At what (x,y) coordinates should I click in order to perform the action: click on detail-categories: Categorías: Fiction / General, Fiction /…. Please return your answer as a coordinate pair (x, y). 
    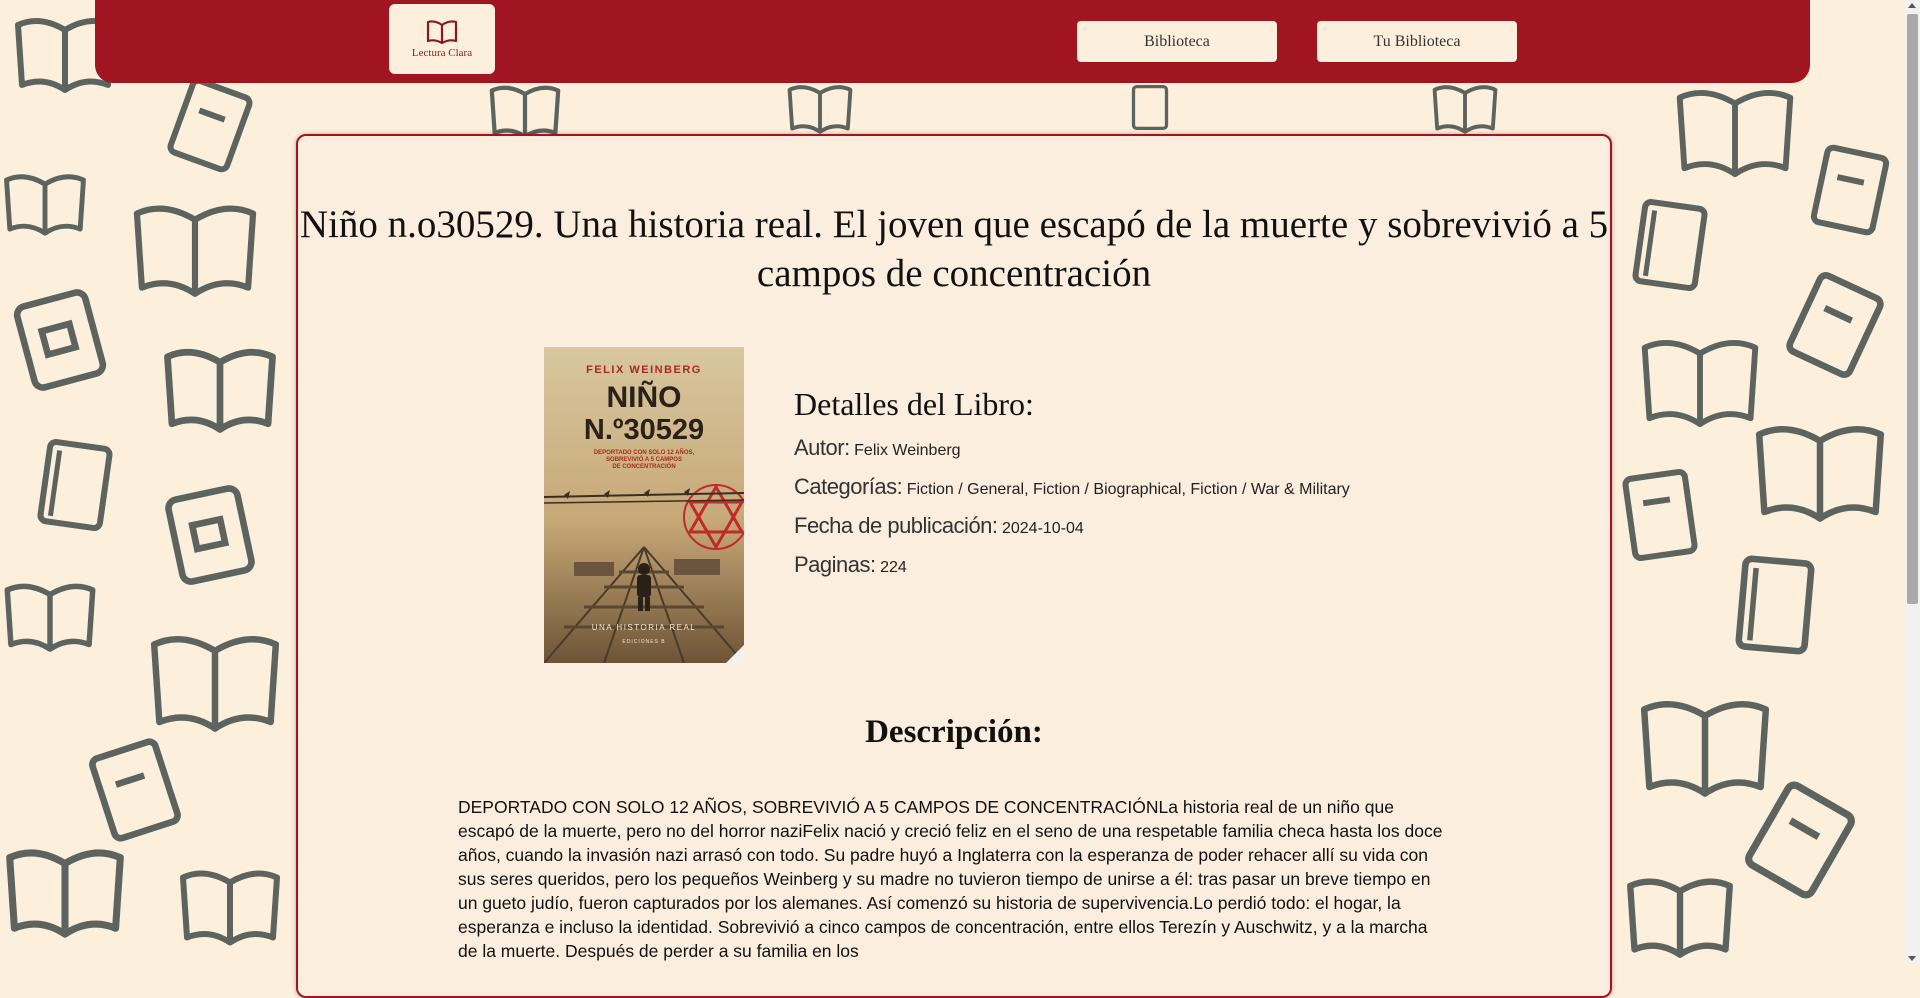
    Looking at the image, I should click on (1074, 488).